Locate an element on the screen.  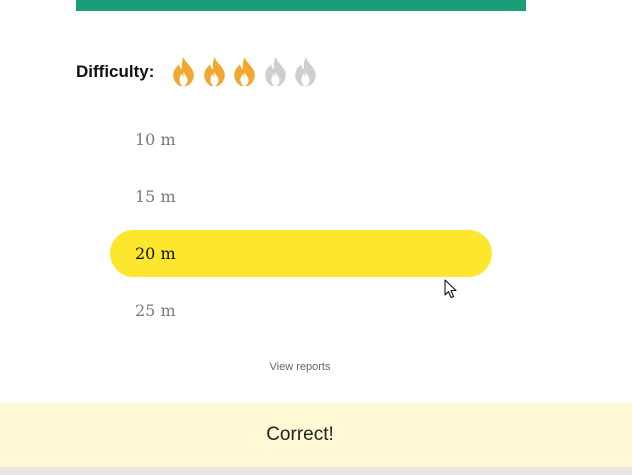
difficulty-rating: Difficulty: is located at coordinates (199, 71).